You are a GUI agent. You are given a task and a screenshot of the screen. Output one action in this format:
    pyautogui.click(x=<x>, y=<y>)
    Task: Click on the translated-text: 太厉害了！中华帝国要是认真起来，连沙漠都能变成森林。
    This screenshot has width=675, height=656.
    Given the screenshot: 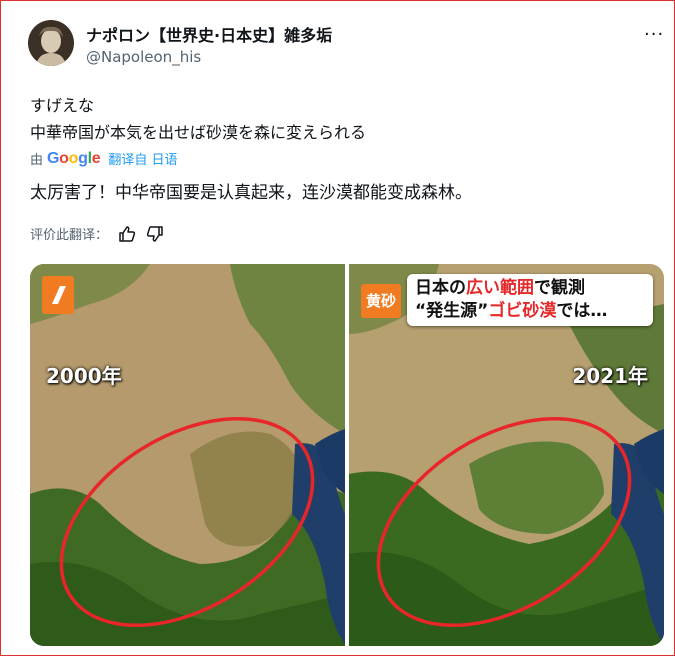 What is the action you would take?
    pyautogui.click(x=251, y=193)
    